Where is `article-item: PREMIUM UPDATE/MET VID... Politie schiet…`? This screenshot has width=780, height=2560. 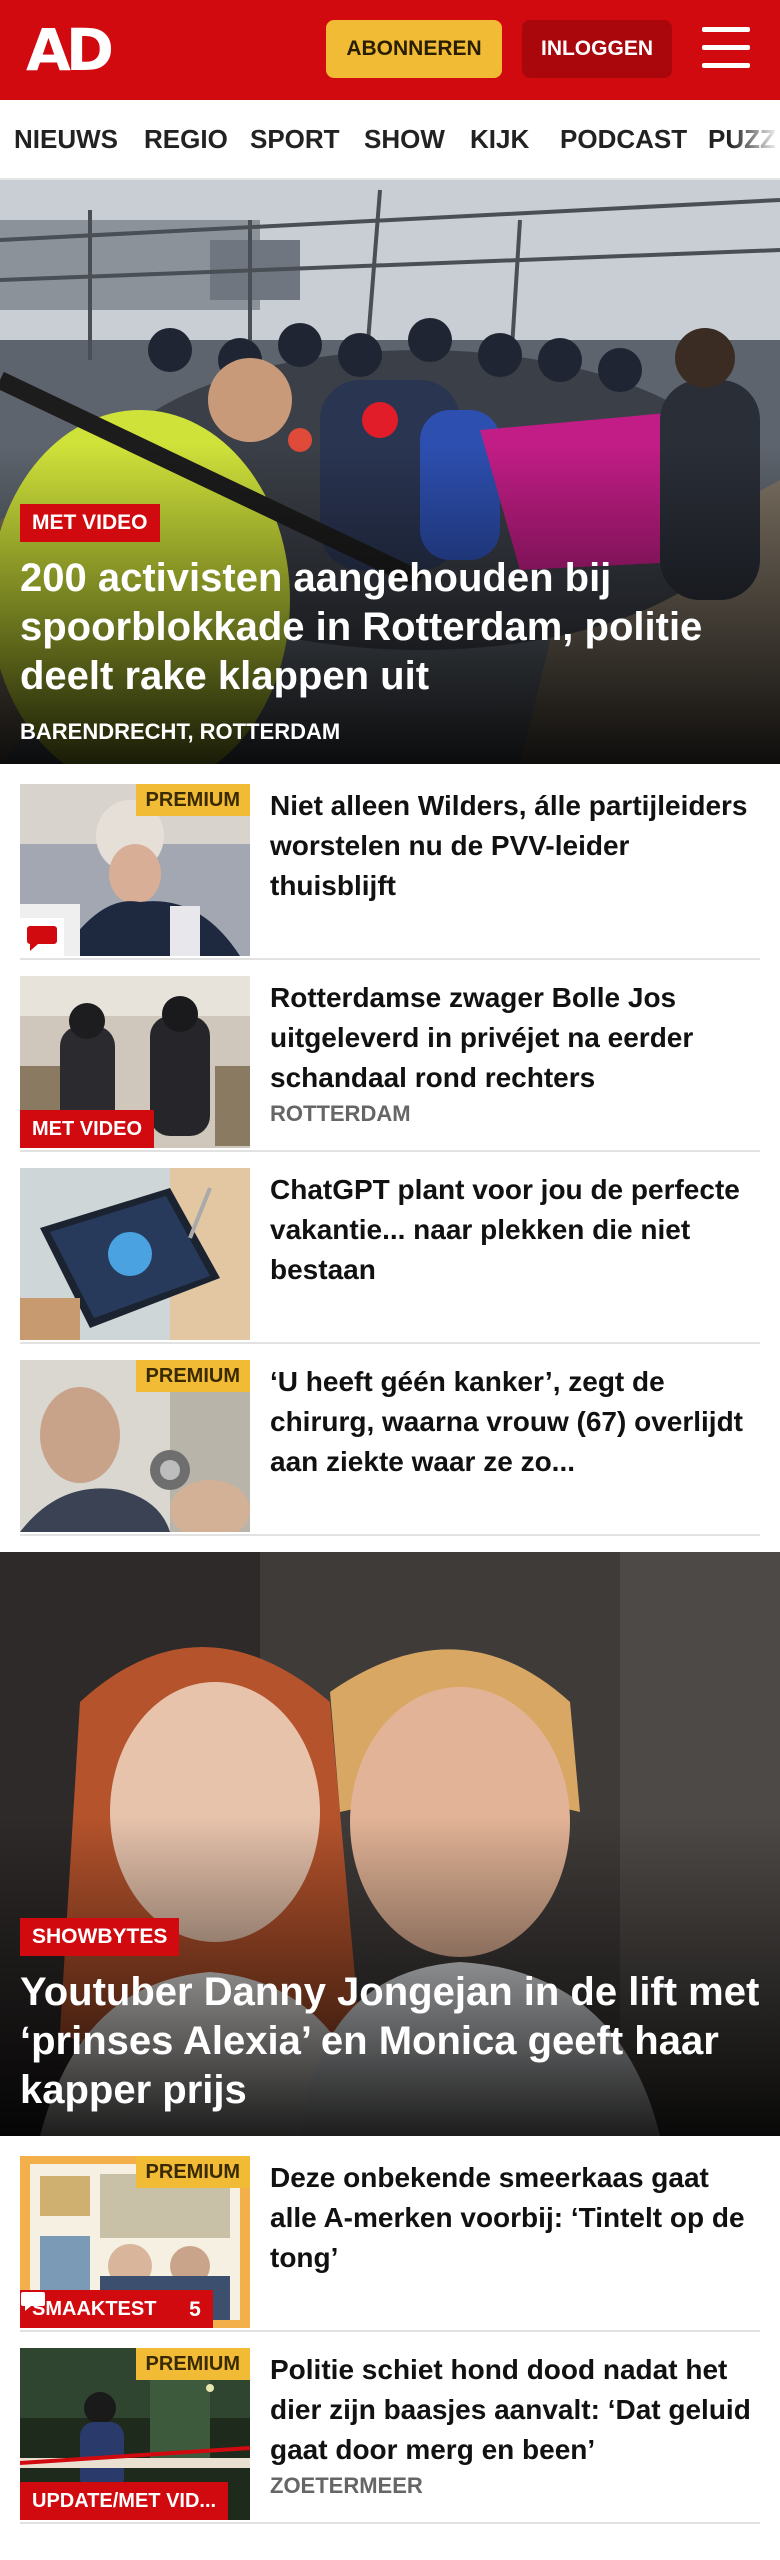
article-item: PREMIUM UPDATE/MET VID... Politie schiet… is located at coordinates (390, 2436).